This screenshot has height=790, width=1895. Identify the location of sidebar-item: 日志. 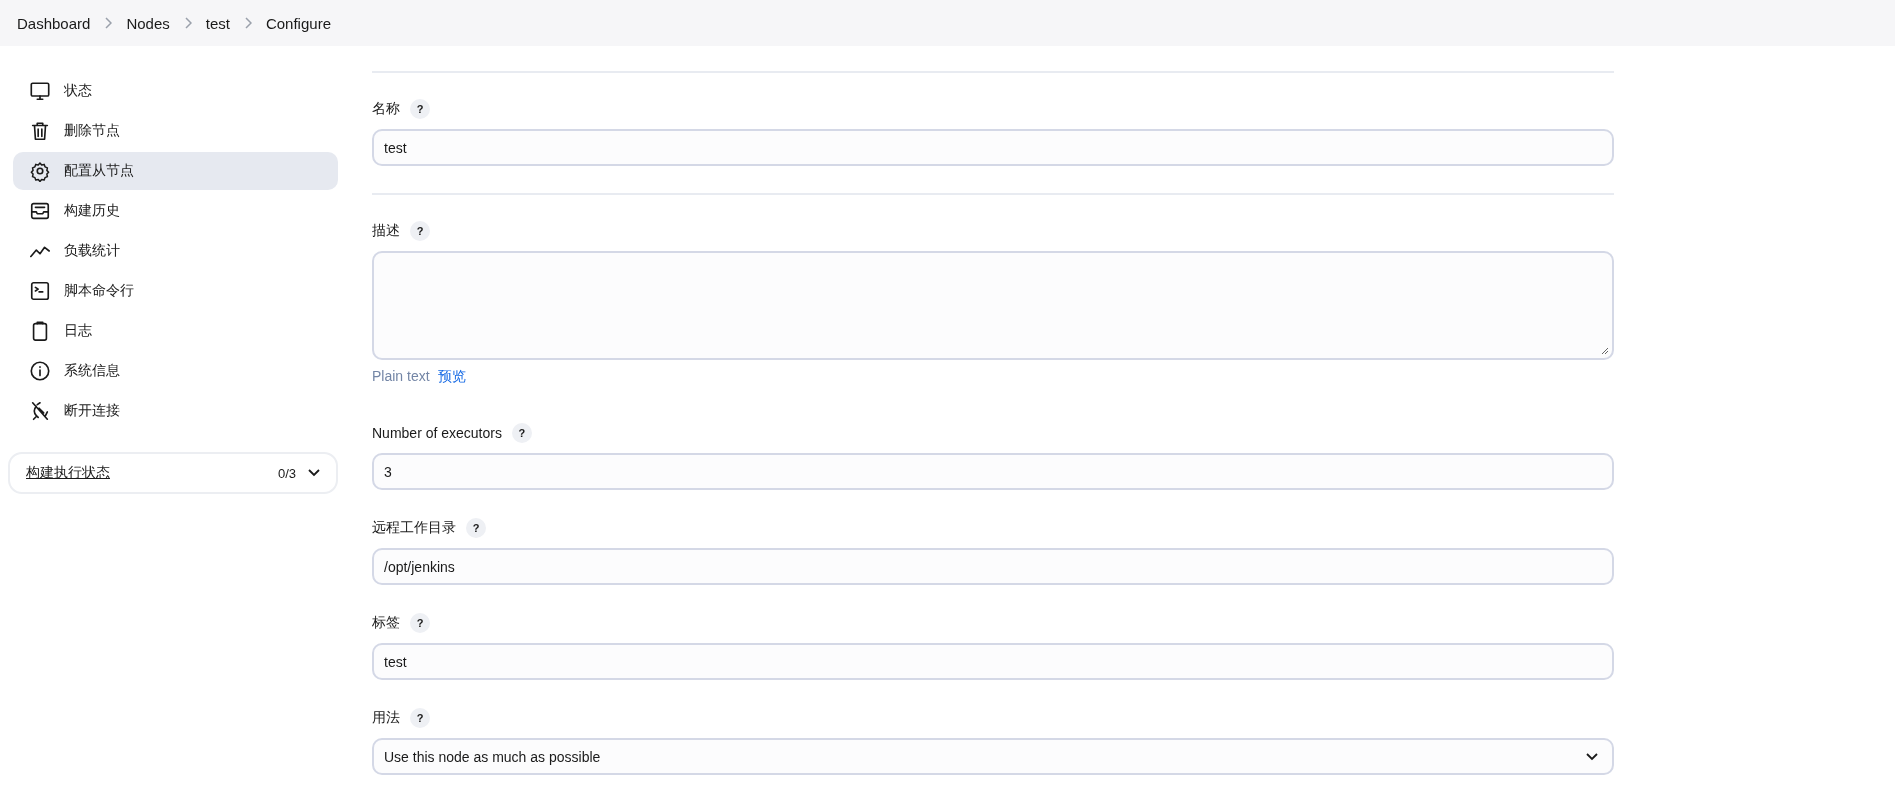
(175, 331).